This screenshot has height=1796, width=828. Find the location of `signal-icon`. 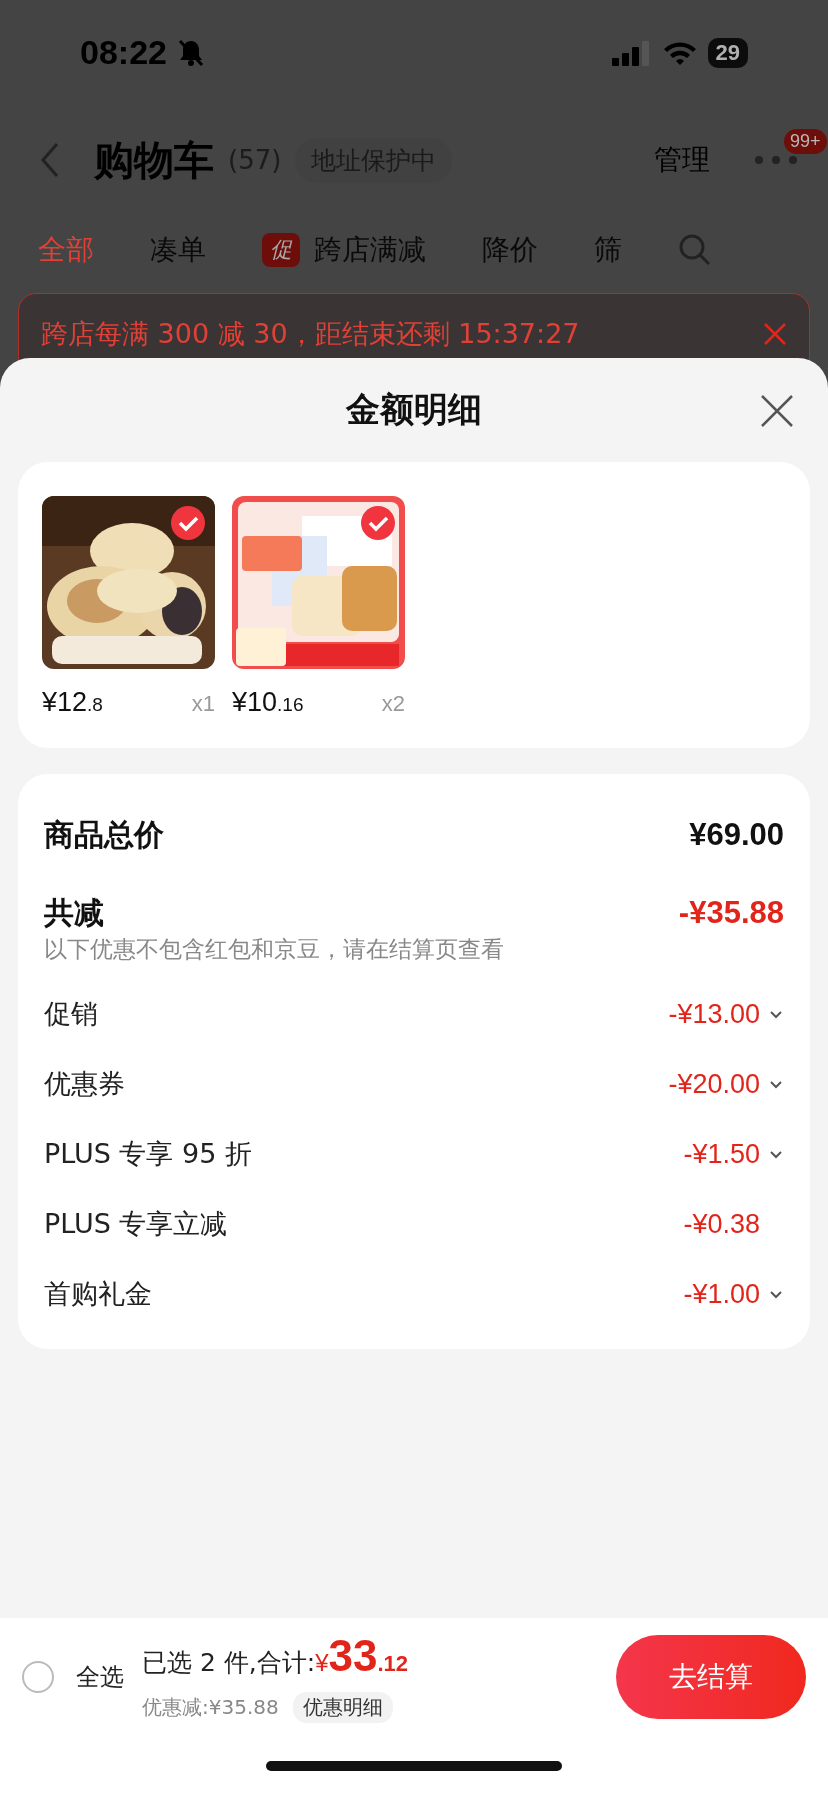

signal-icon is located at coordinates (631, 52).